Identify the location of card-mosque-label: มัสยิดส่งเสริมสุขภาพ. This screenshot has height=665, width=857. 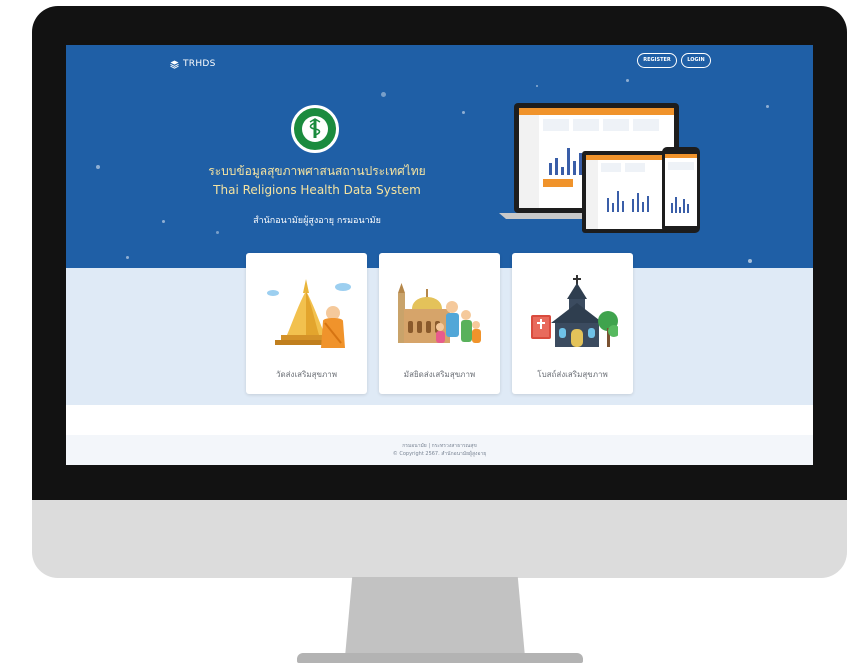
(439, 374).